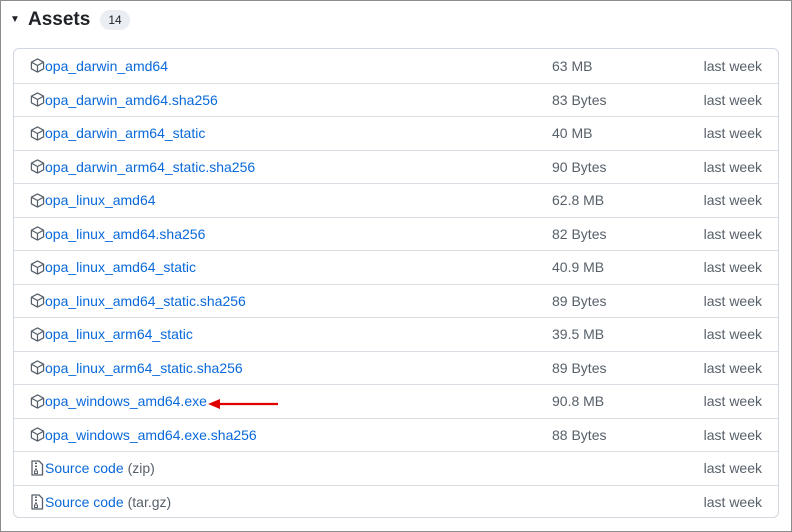 The height and width of the screenshot is (532, 792). I want to click on asset-row: opa_linux_amd64.sha256 82 Bytes last week, so click(396, 233).